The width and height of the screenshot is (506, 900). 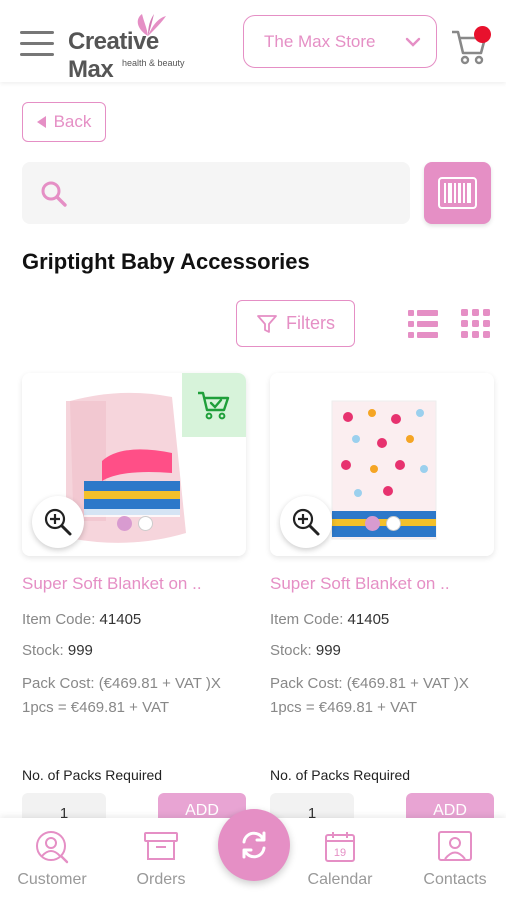 I want to click on sync-icon, so click(x=254, y=845).